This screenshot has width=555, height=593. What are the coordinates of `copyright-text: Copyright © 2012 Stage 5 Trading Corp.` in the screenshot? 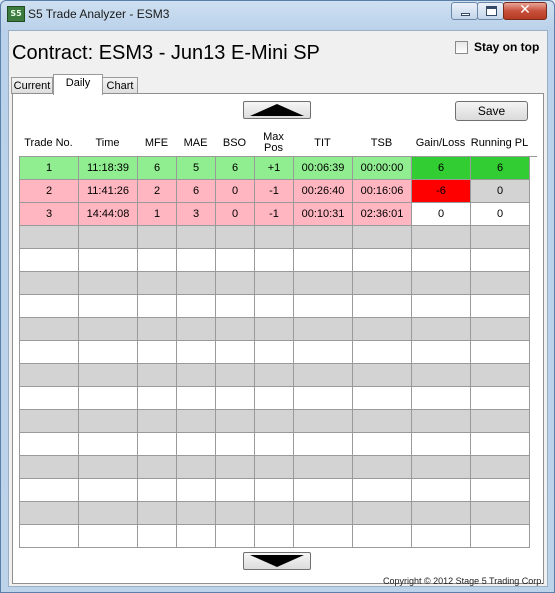 It's located at (463, 581).